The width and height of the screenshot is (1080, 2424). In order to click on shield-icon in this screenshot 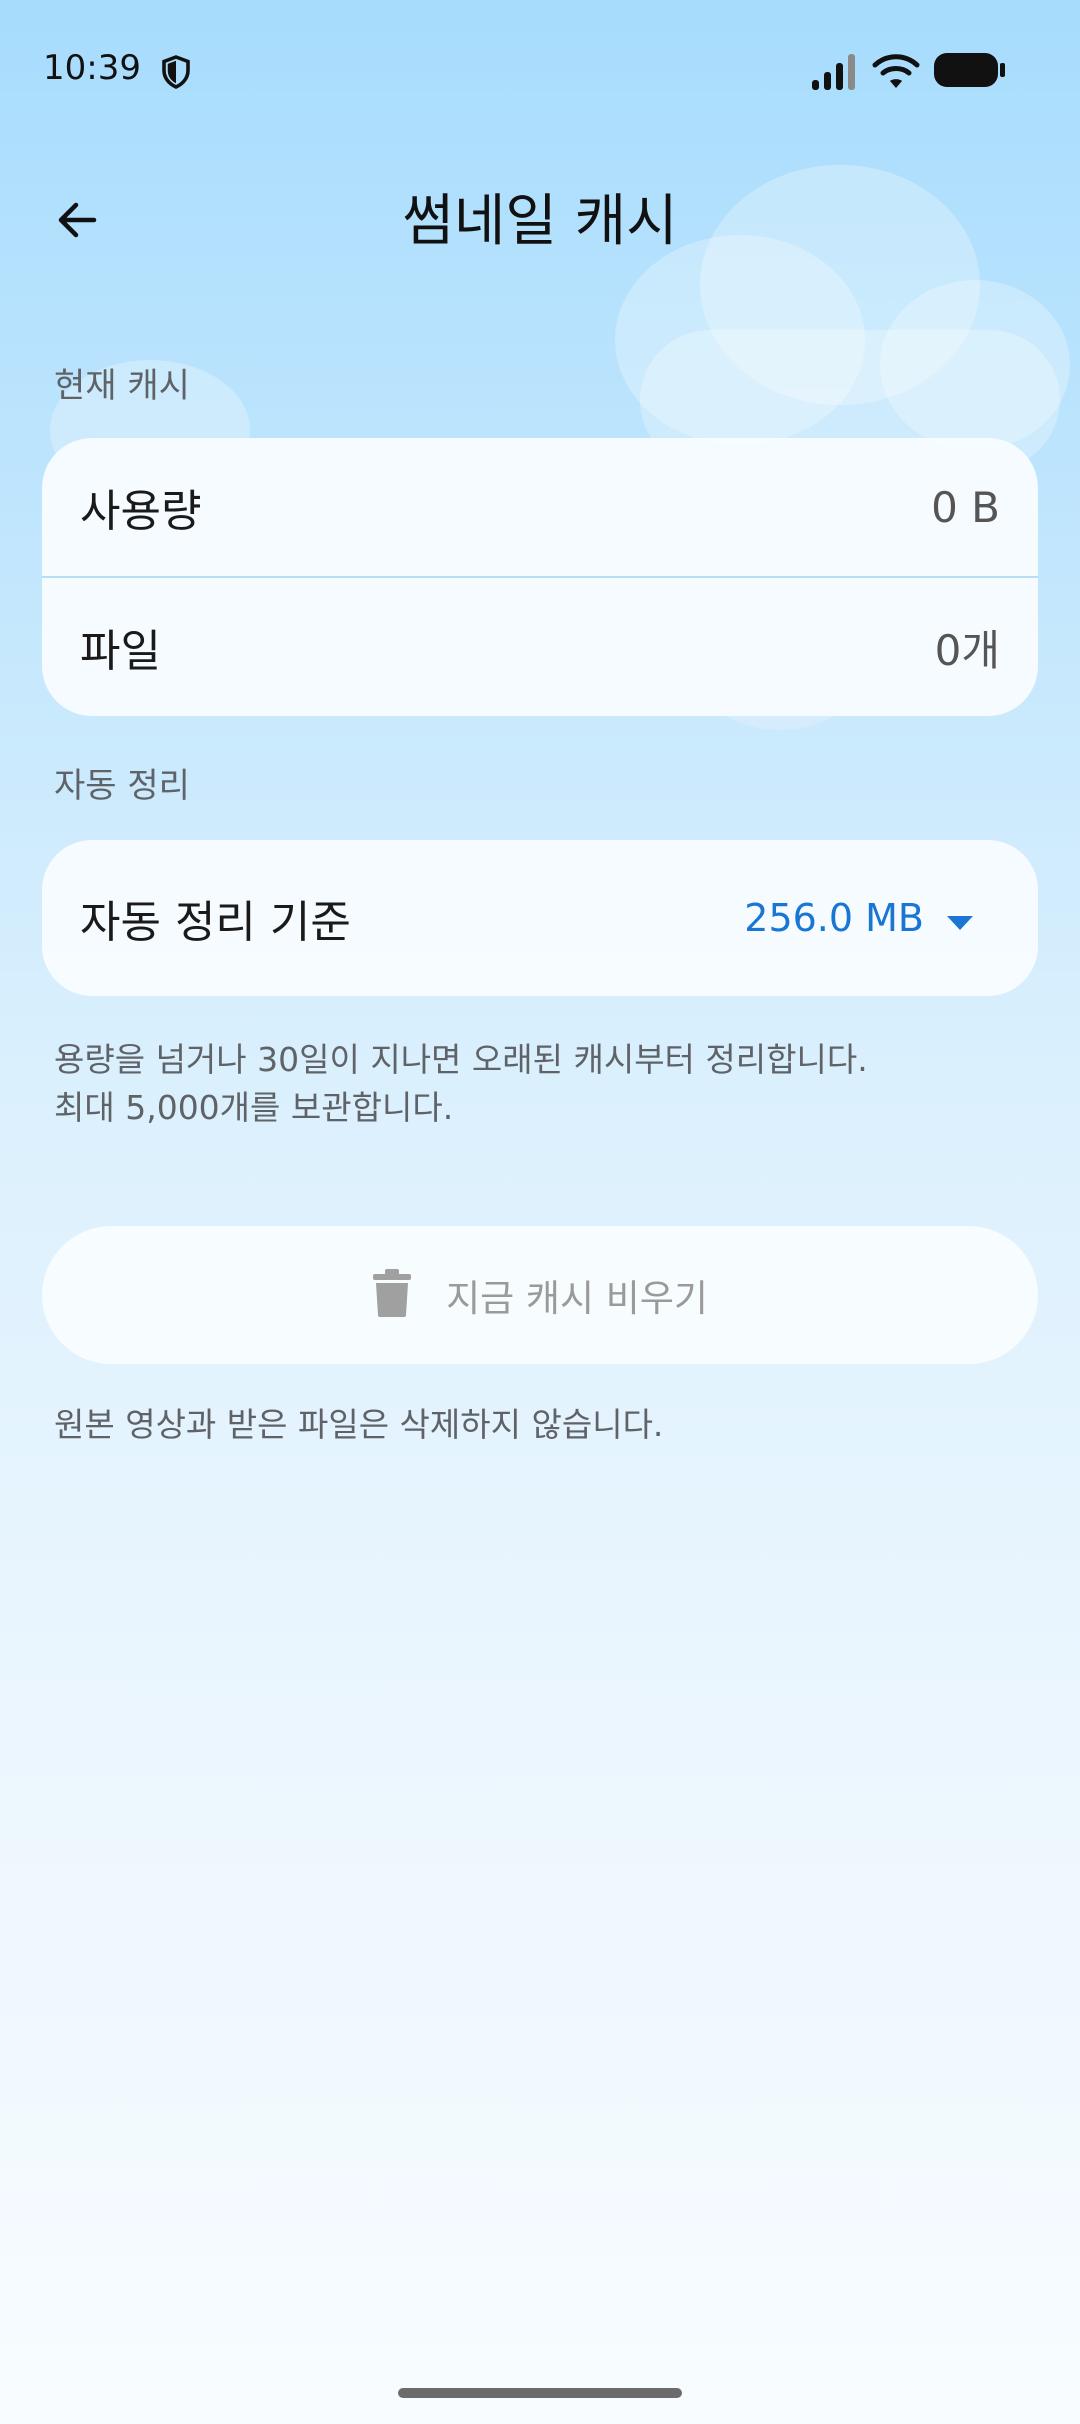, I will do `click(176, 74)`.